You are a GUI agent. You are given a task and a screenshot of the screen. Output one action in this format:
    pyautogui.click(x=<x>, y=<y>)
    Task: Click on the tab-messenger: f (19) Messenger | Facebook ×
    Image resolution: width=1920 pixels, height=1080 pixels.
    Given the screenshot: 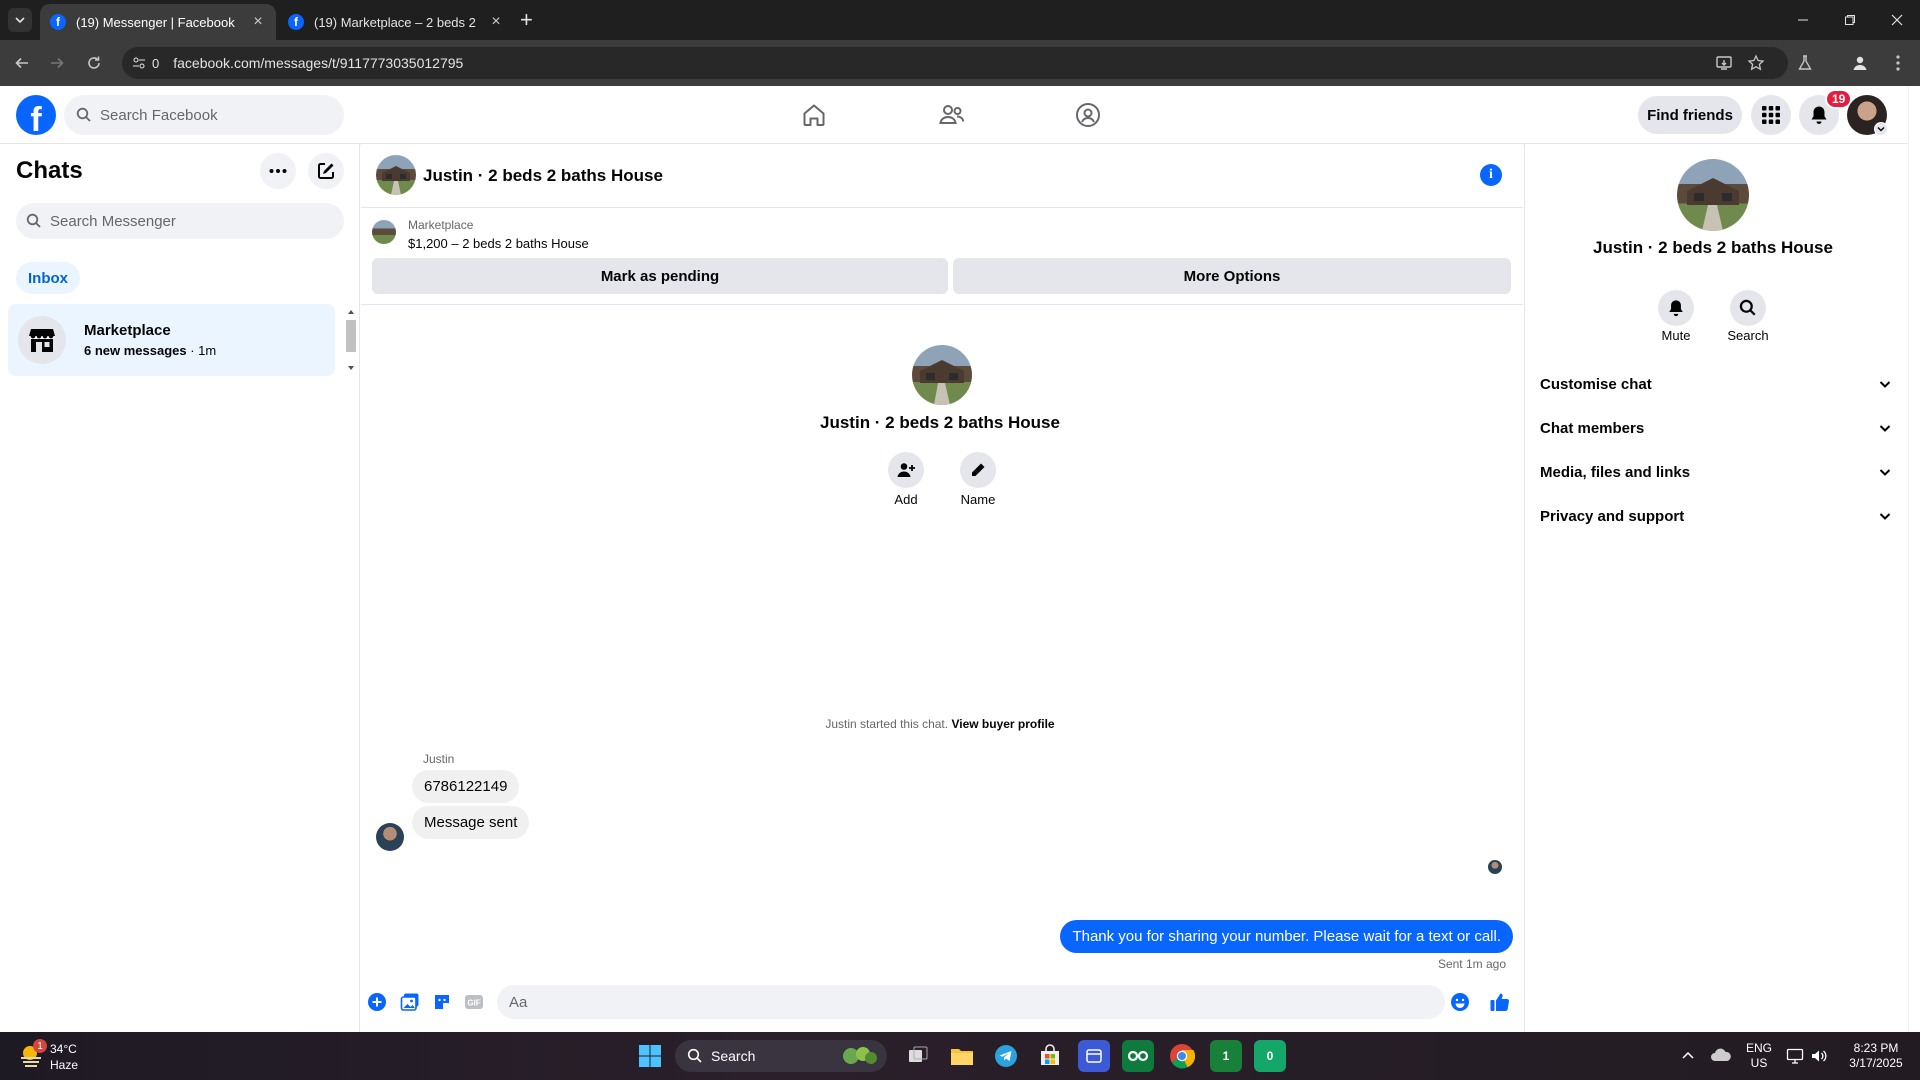 What is the action you would take?
    pyautogui.click(x=158, y=22)
    